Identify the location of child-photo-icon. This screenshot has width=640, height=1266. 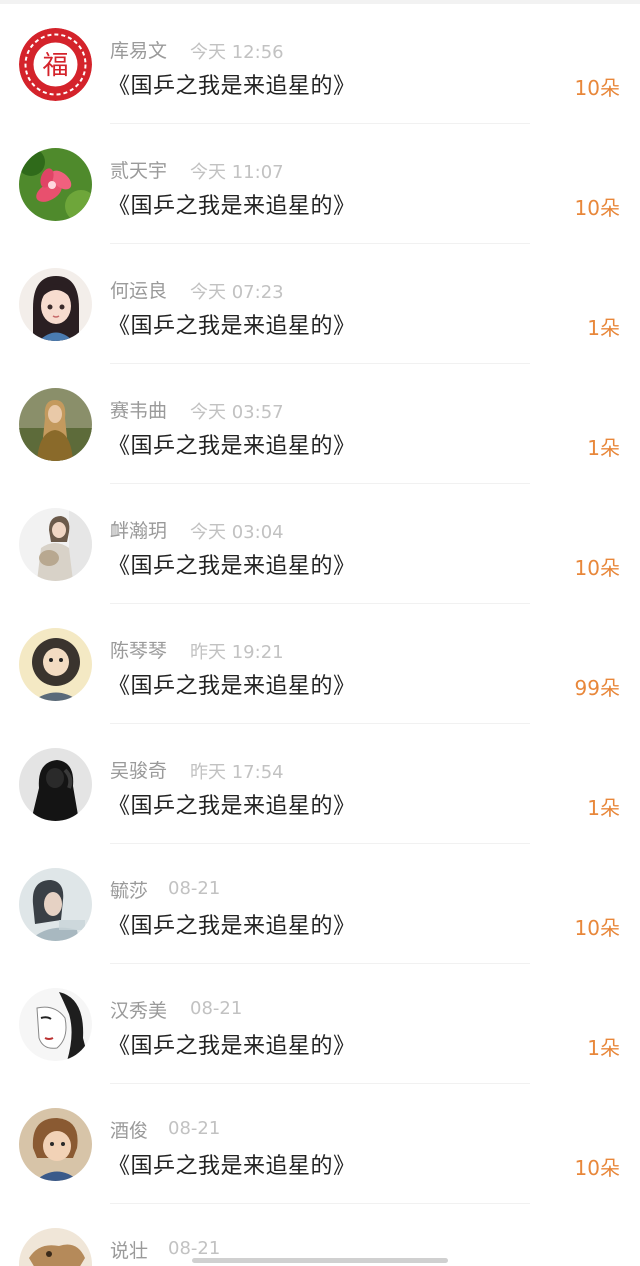
(55, 1144).